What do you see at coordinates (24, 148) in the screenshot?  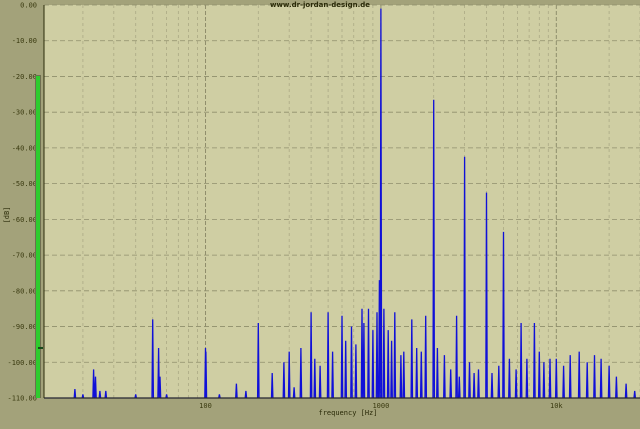 I see `y-tick-label: -40.00` at bounding box center [24, 148].